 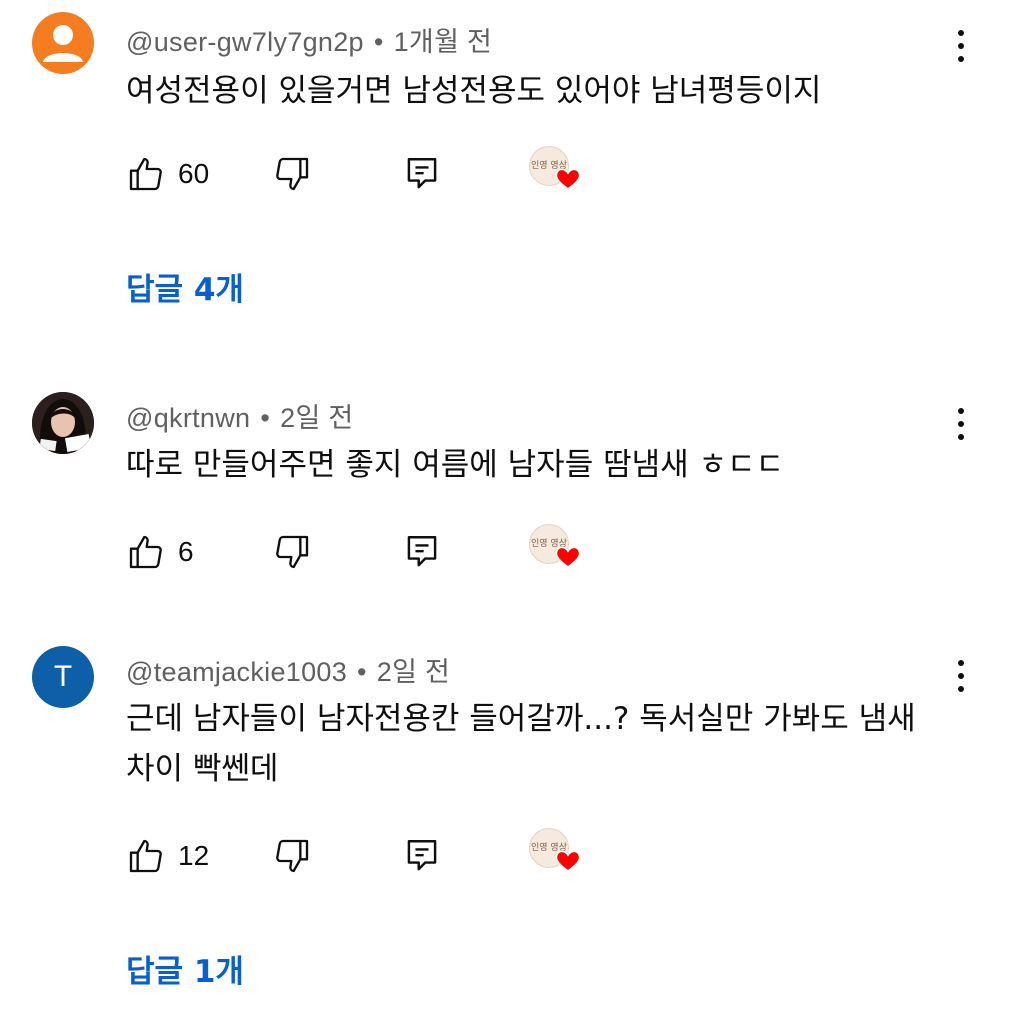 I want to click on replies-toggle: 답글 4개, so click(x=185, y=286).